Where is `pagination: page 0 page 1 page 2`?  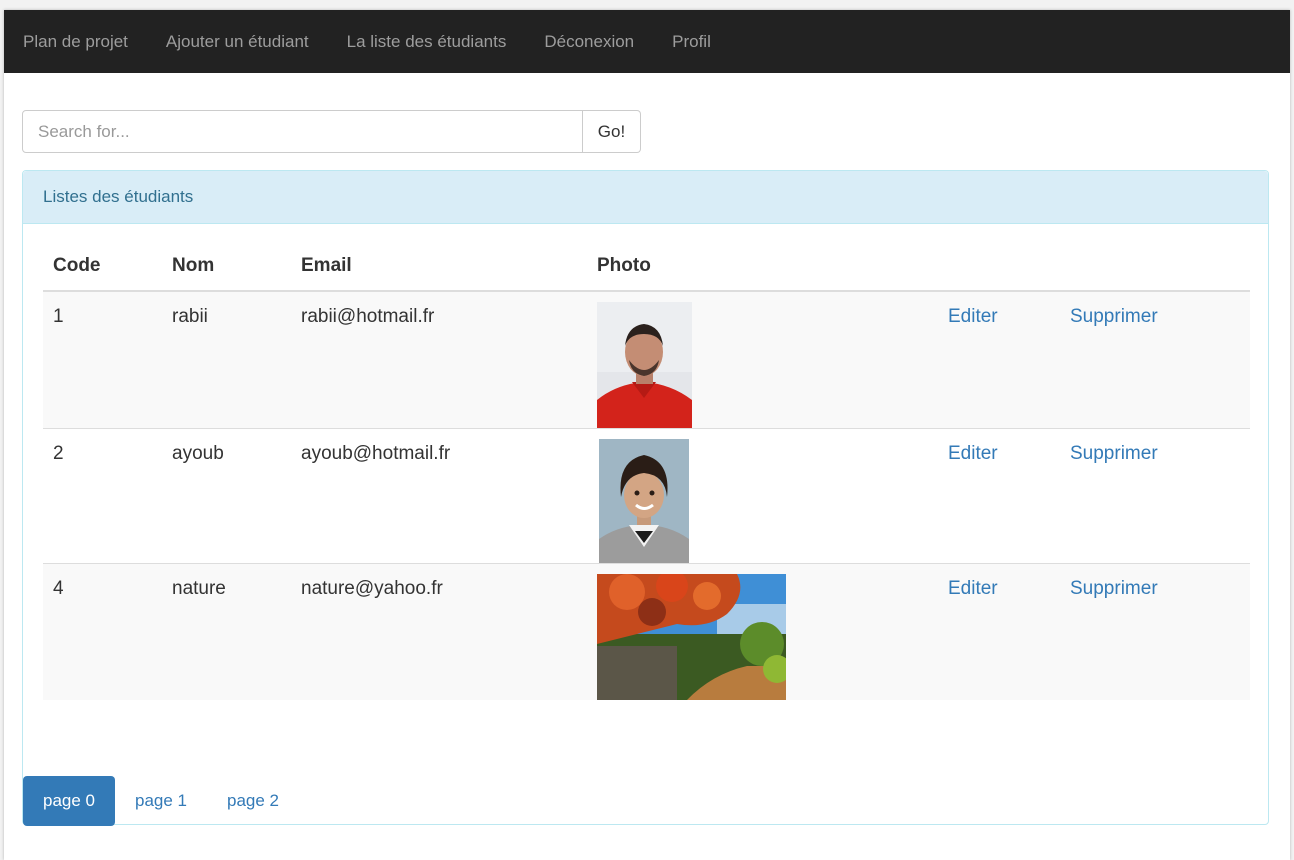
pagination: page 0 page 1 page 2 is located at coordinates (161, 801).